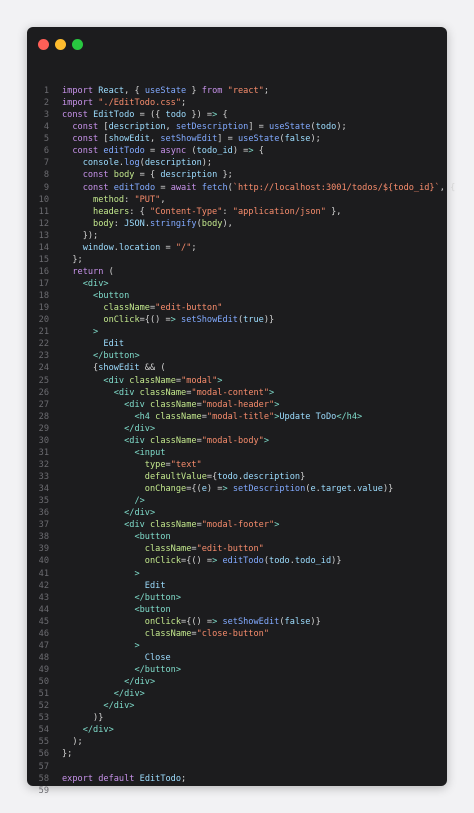 This screenshot has height=813, width=474. Describe the element at coordinates (43, 790) in the screenshot. I see `line-number: 59` at that location.